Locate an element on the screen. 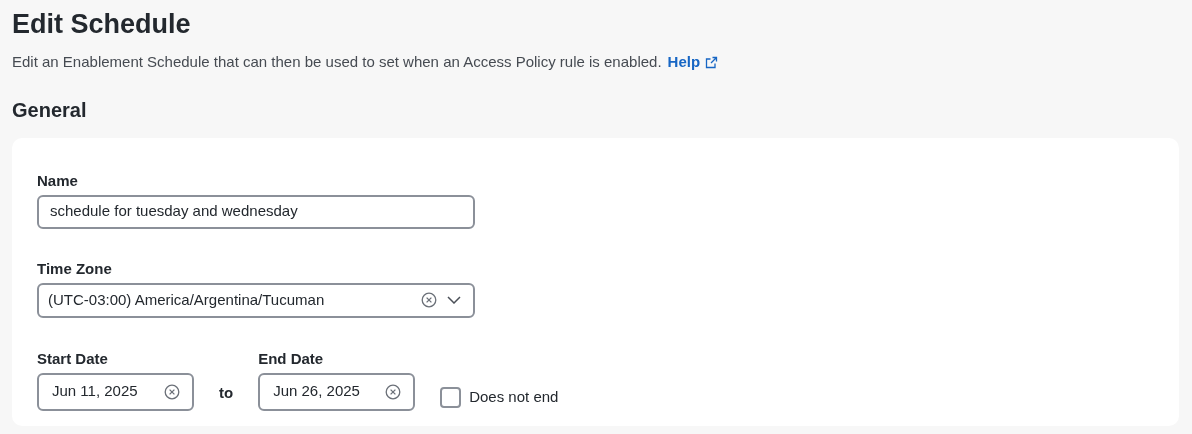  page-title: Edit Schedule is located at coordinates (102, 24).